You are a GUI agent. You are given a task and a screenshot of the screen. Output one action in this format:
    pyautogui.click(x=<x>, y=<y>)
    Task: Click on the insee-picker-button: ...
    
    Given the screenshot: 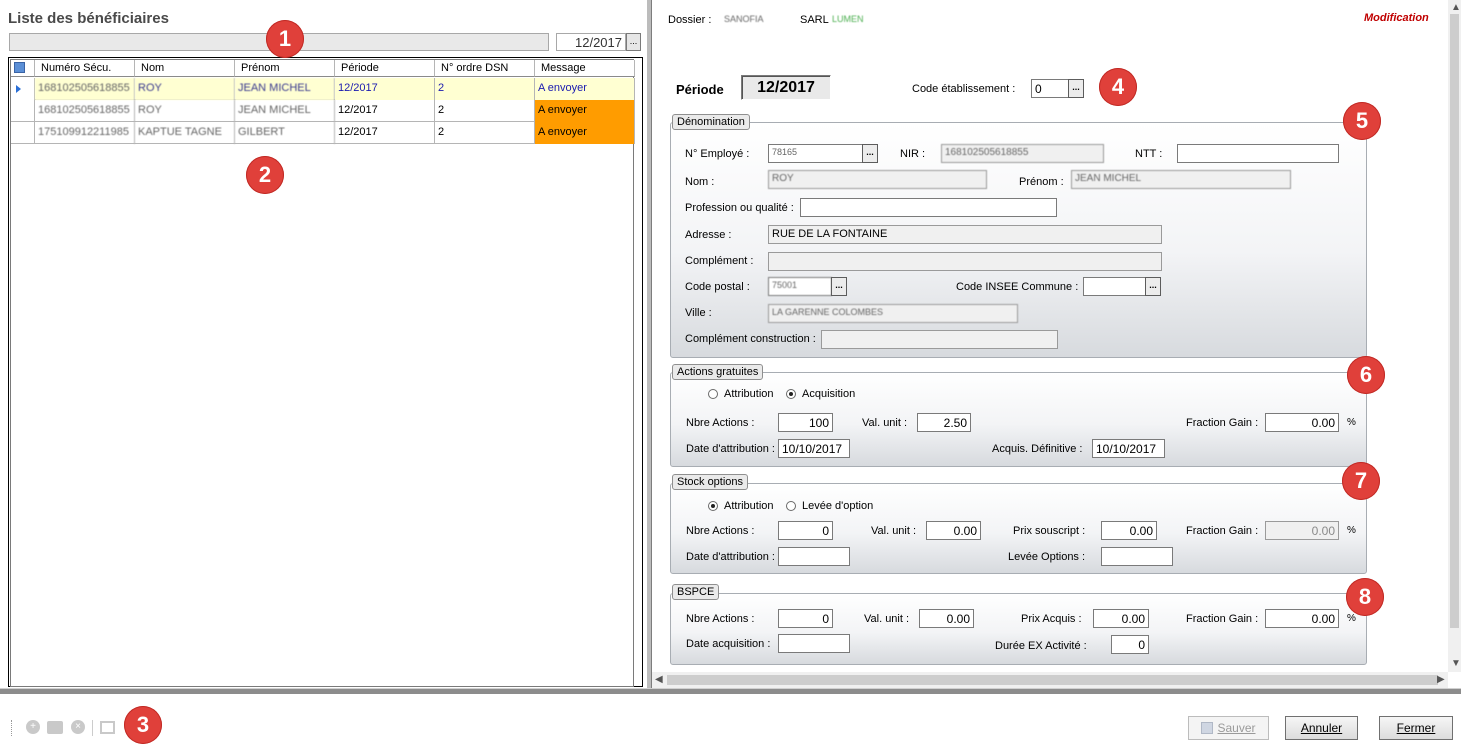 What is the action you would take?
    pyautogui.click(x=1153, y=286)
    